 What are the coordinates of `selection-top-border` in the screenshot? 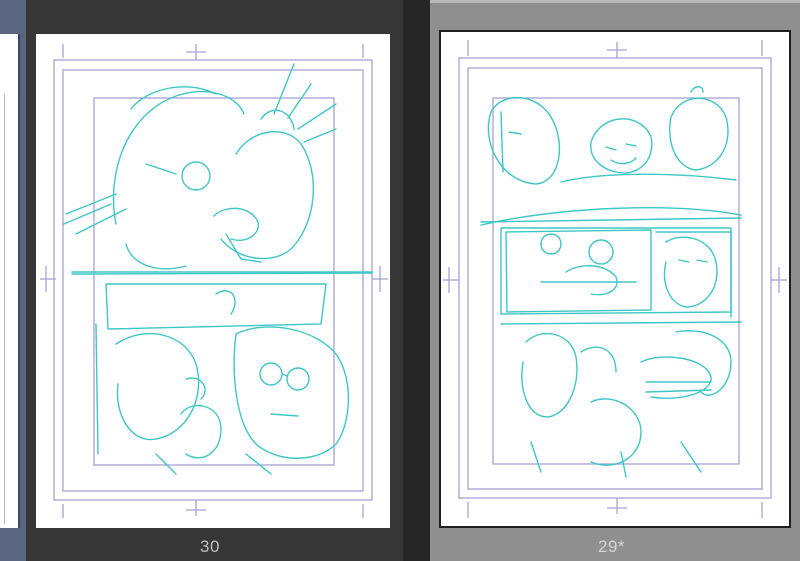 It's located at (615, 1).